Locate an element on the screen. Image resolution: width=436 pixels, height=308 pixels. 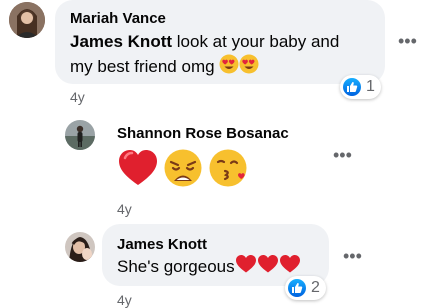
kissing-heart-emoji is located at coordinates (229, 170).